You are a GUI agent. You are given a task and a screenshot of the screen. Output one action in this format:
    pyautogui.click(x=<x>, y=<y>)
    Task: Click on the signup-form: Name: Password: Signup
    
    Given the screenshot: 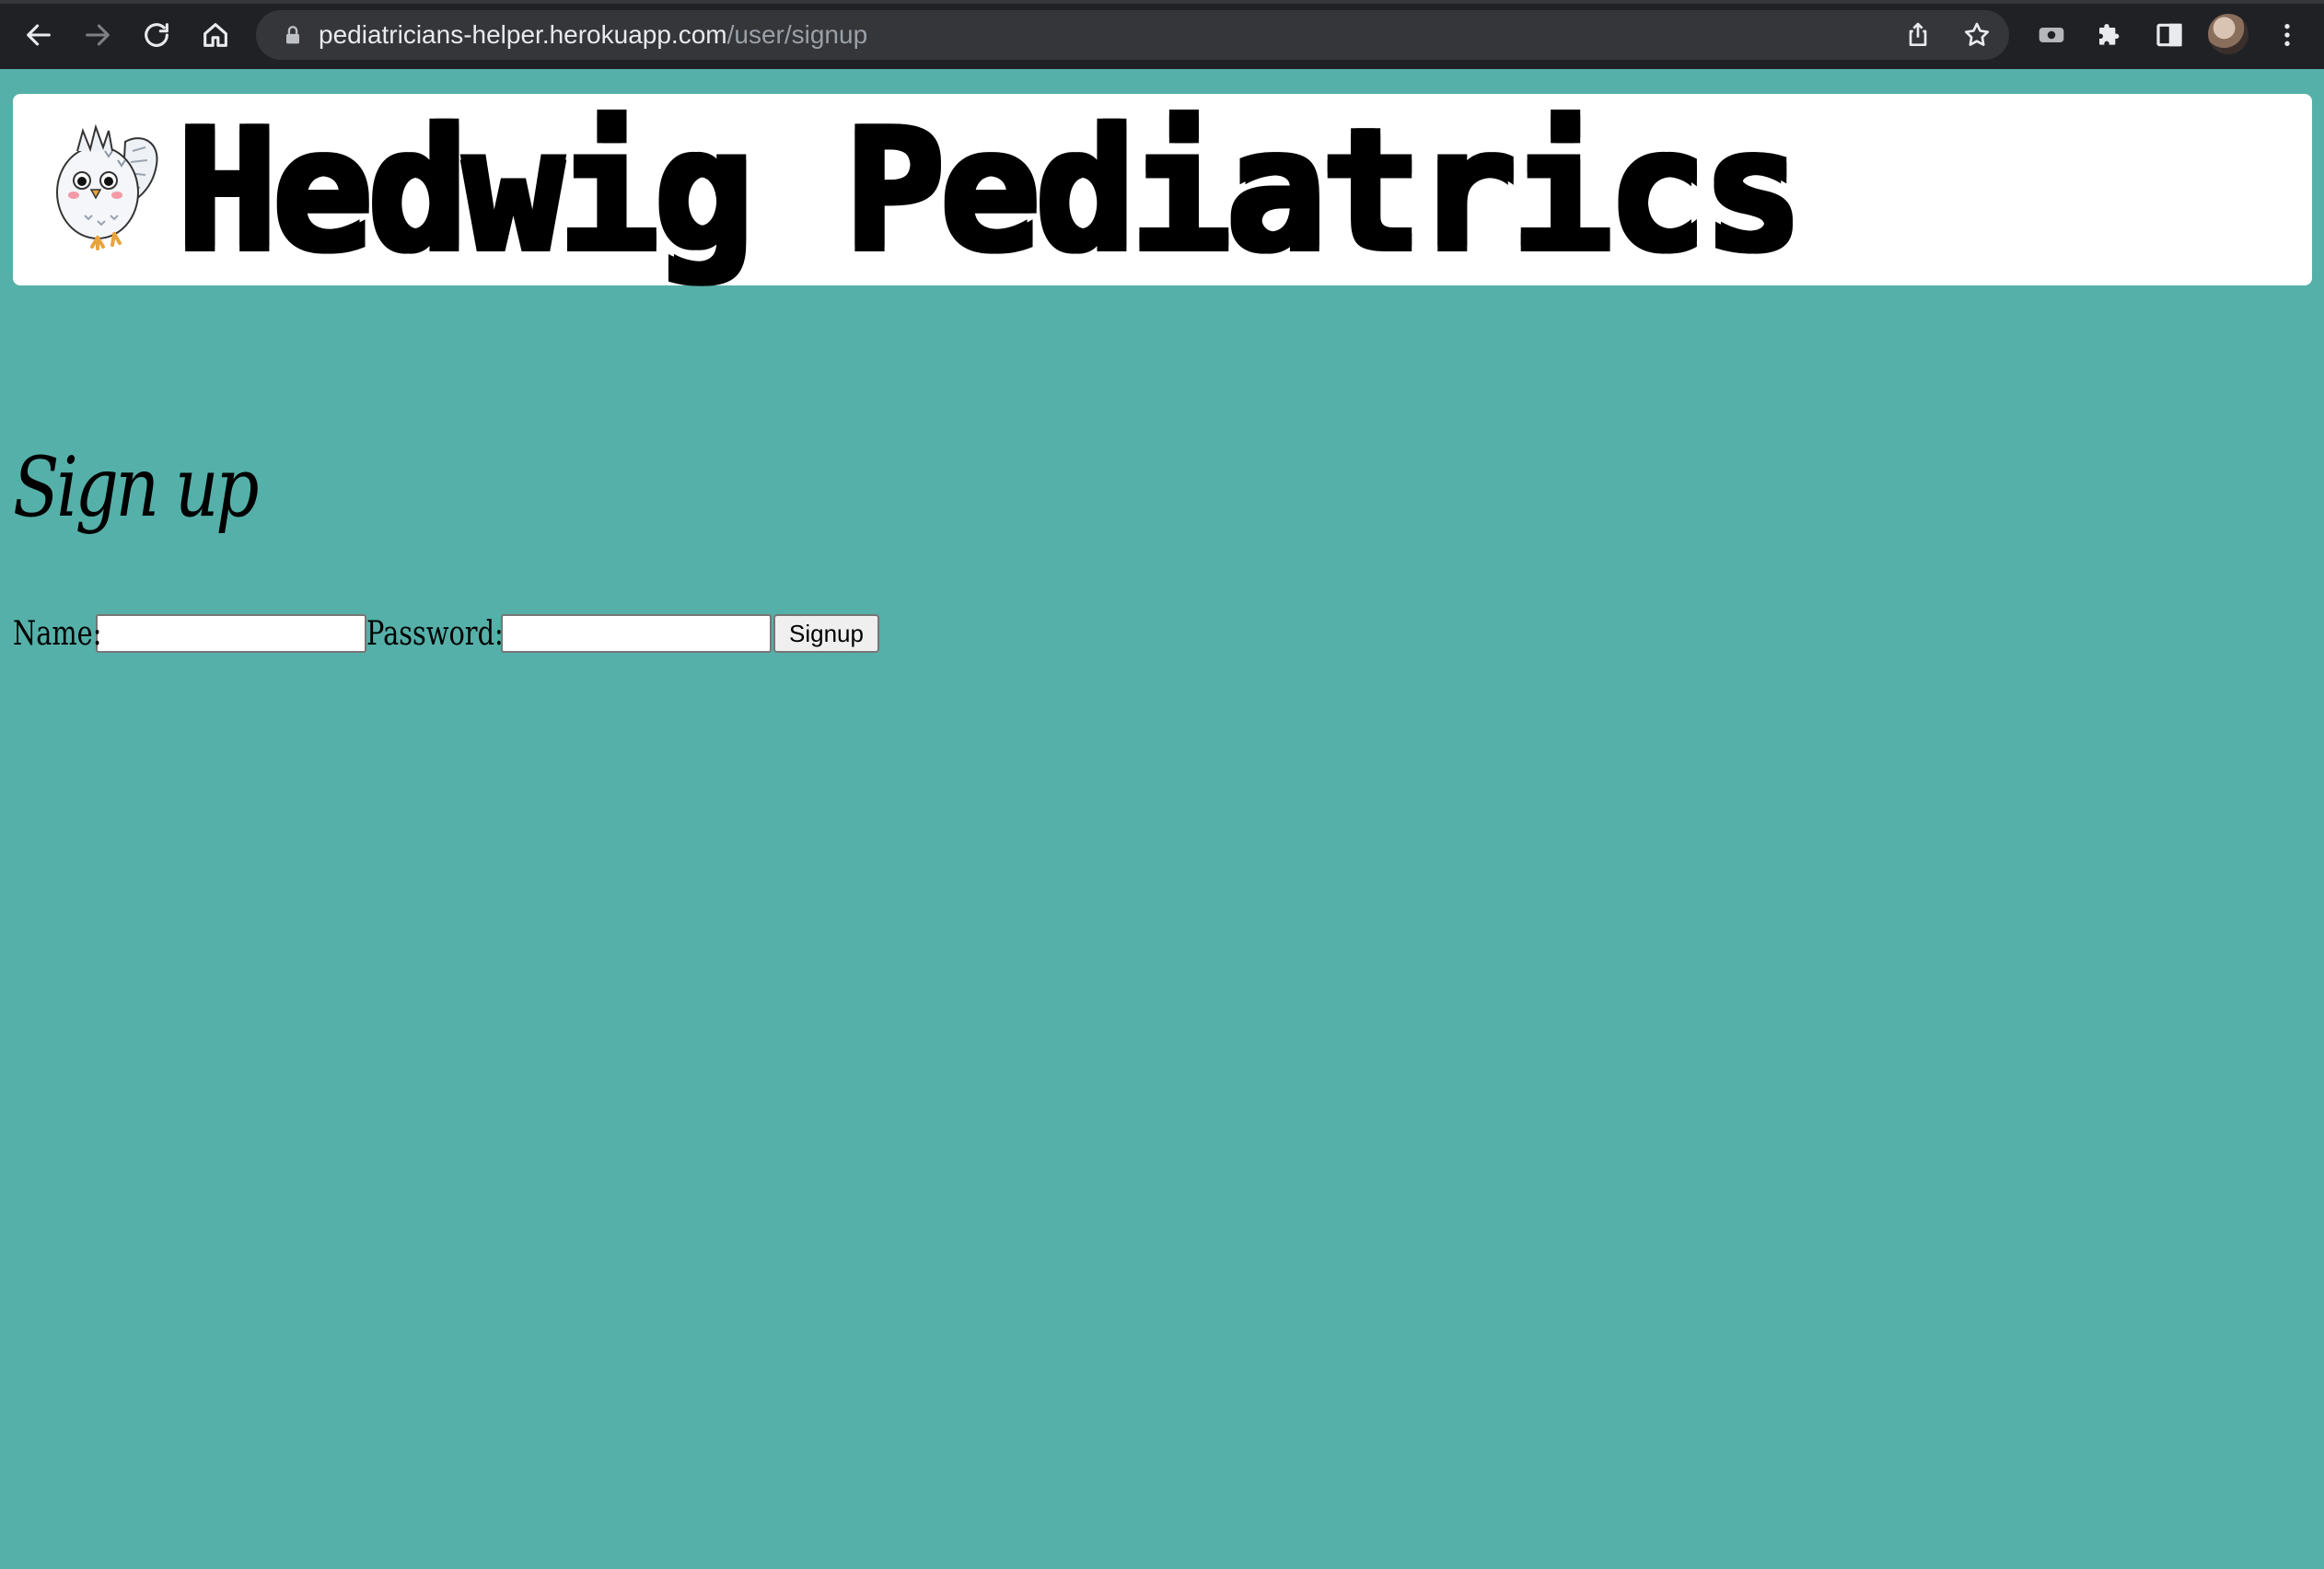 What is the action you would take?
    pyautogui.click(x=446, y=633)
    